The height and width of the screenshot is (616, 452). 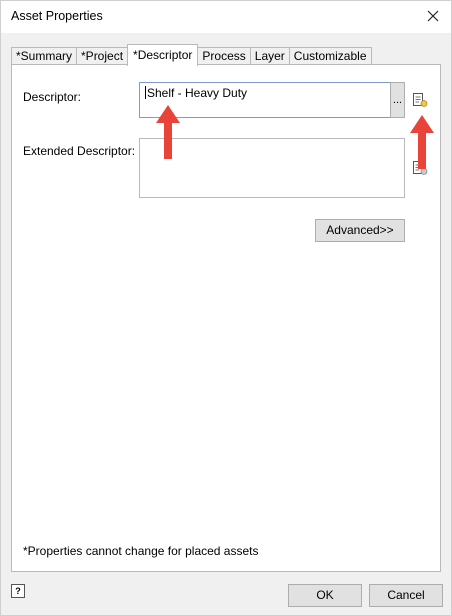 What do you see at coordinates (420, 100) in the screenshot?
I see `property-lookup-icon` at bounding box center [420, 100].